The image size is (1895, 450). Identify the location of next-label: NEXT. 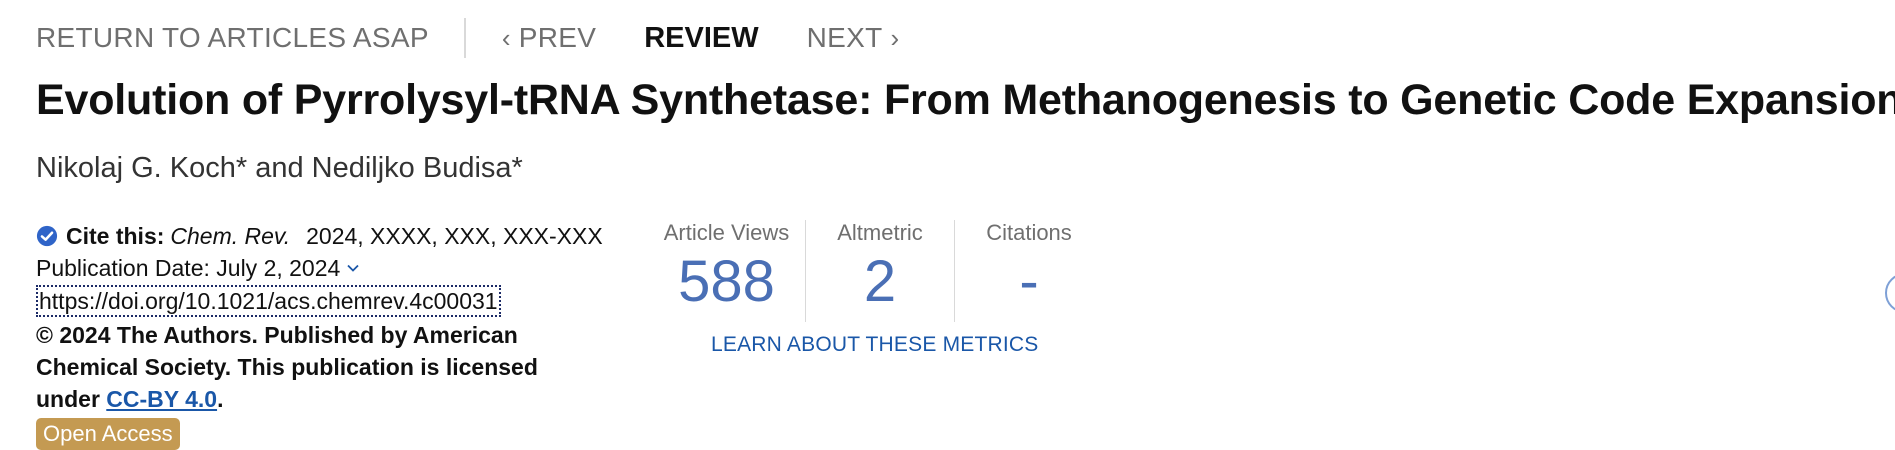
(844, 37).